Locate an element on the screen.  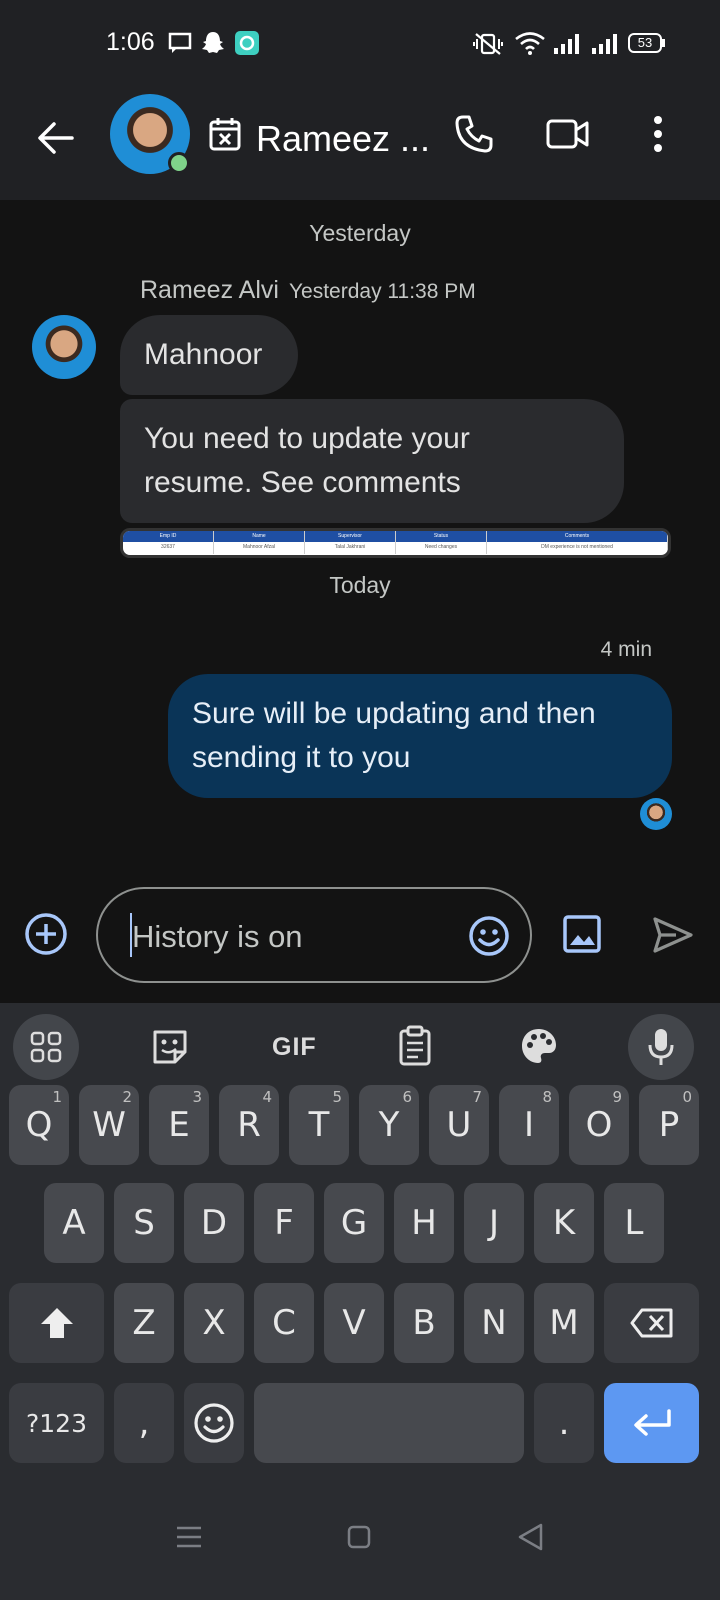
theme-palette-icon is located at coordinates (539, 1046).